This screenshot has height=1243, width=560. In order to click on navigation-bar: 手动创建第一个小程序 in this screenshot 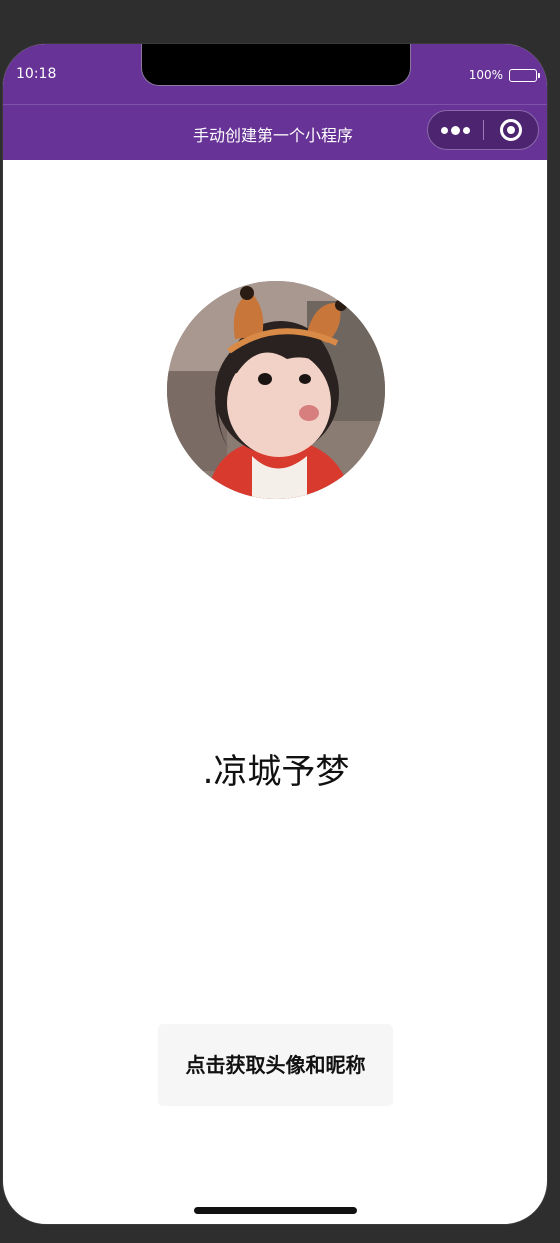, I will do `click(275, 132)`.